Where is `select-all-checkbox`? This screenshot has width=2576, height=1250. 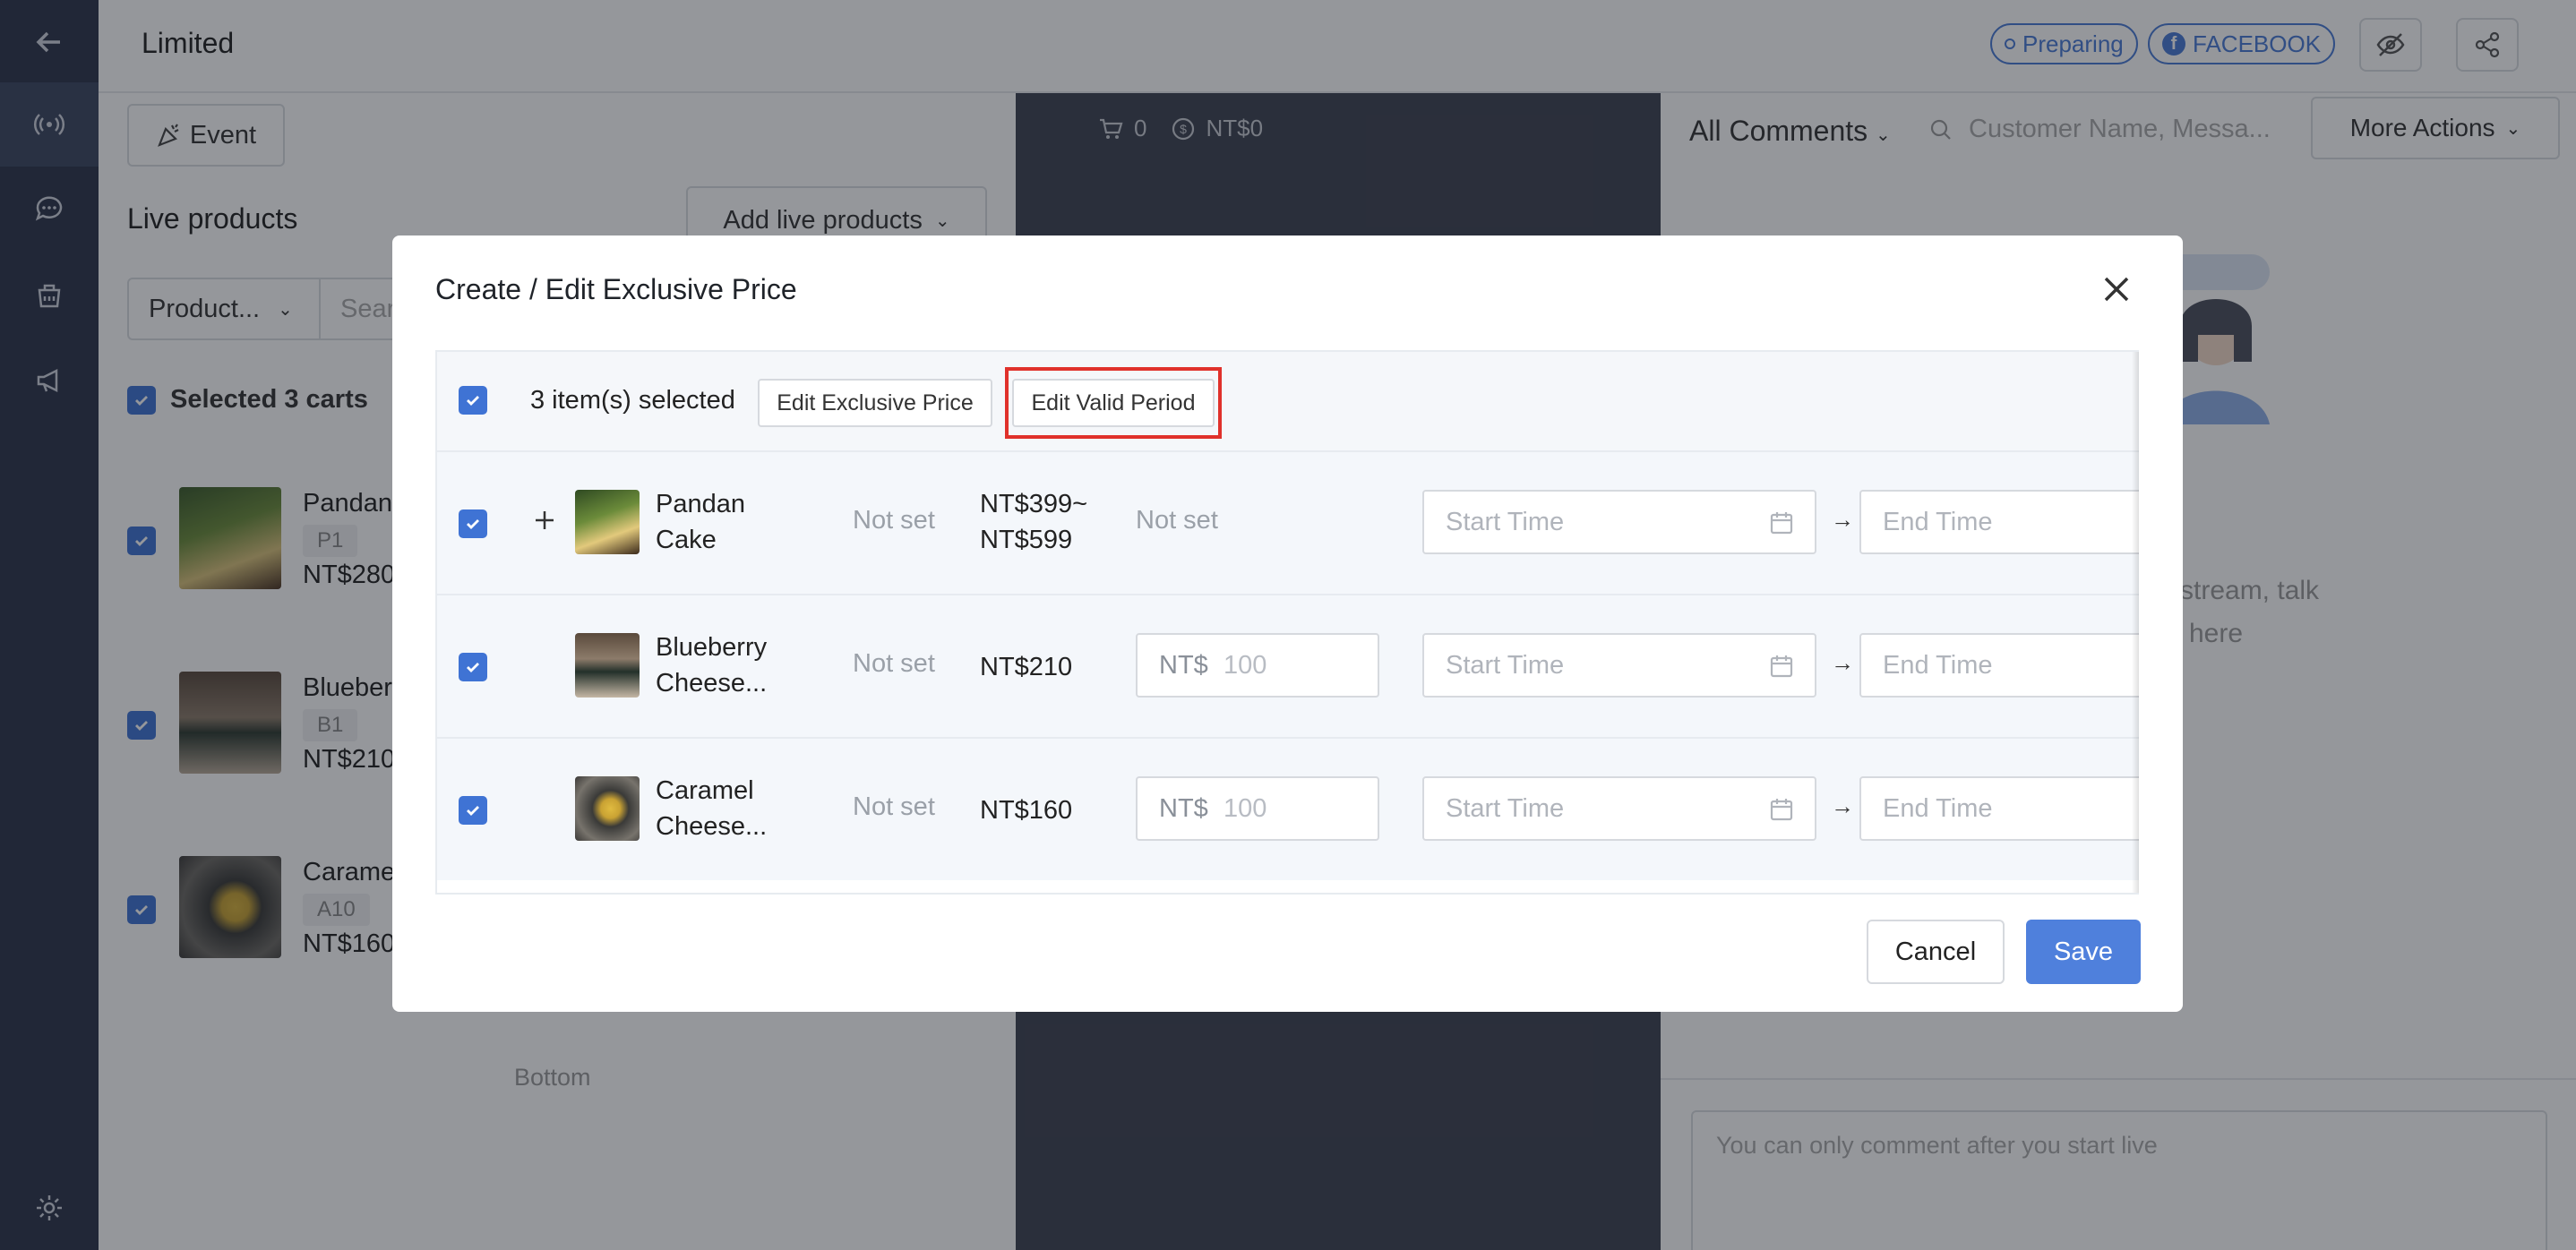
select-all-checkbox is located at coordinates (473, 400).